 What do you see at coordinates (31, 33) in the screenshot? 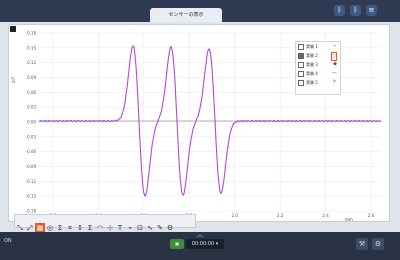
I see `y-tick-label: 0.18` at bounding box center [31, 33].